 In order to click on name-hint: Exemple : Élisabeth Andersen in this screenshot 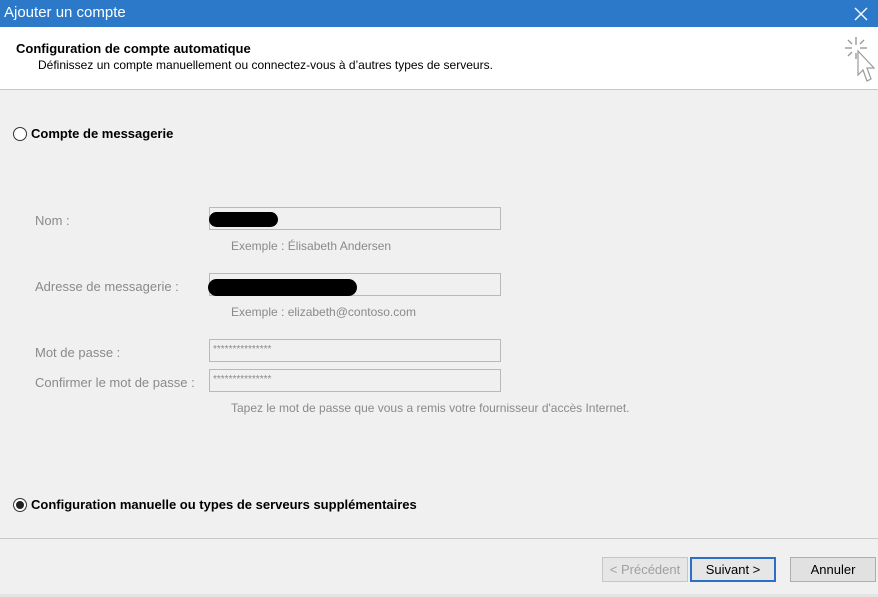, I will do `click(311, 246)`.